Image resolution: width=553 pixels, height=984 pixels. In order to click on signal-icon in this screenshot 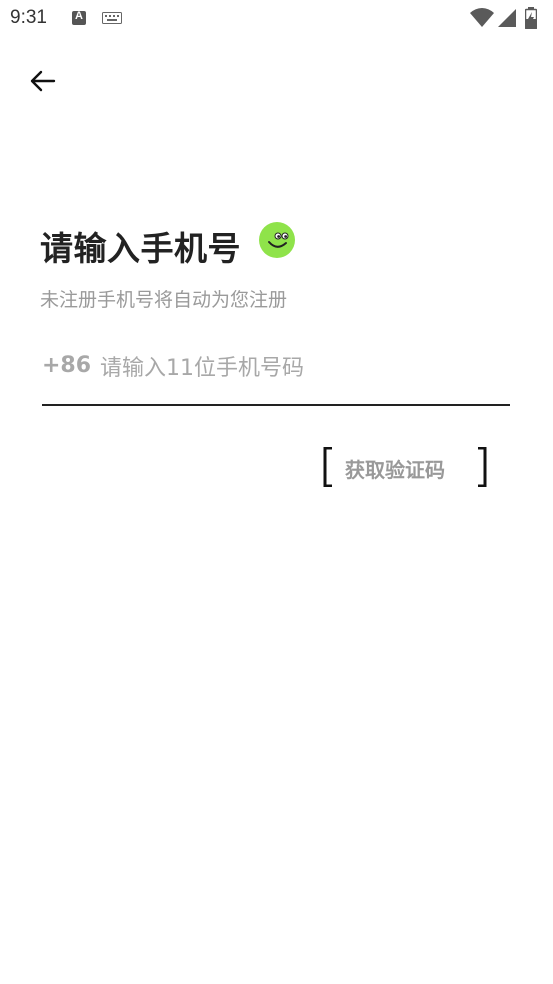, I will do `click(507, 18)`.